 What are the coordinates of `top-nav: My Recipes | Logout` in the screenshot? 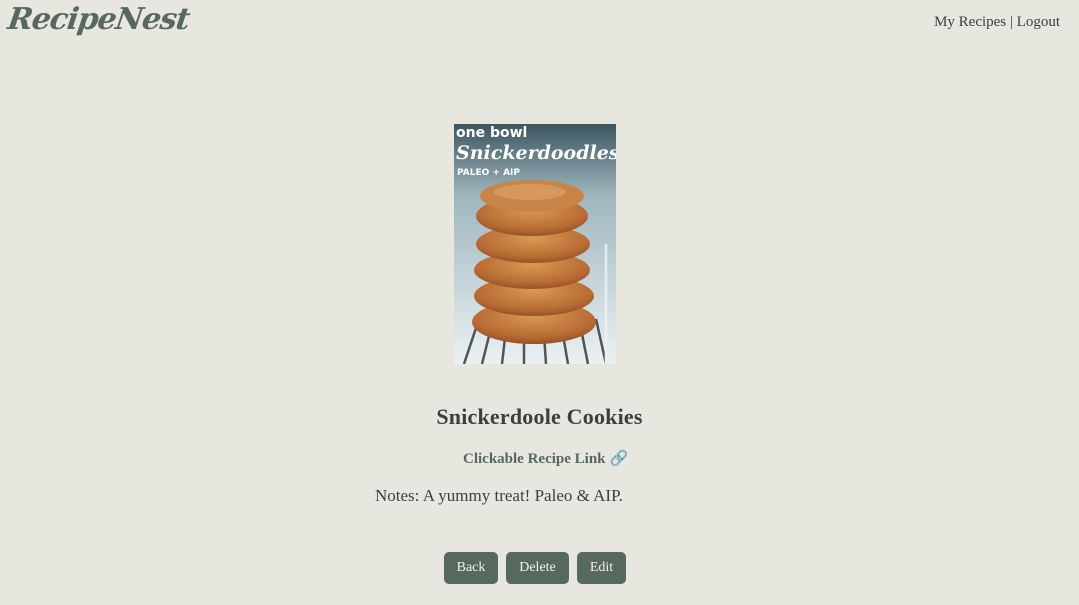 It's located at (997, 22).